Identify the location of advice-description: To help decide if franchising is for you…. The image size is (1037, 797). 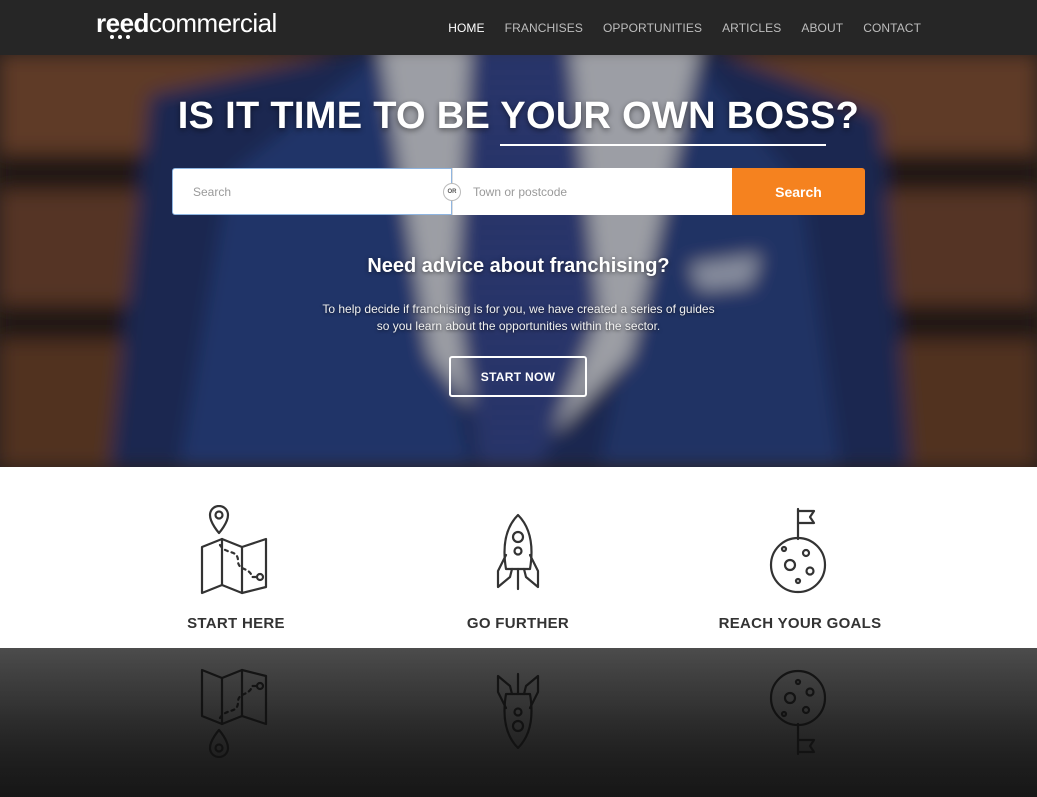
(518, 318).